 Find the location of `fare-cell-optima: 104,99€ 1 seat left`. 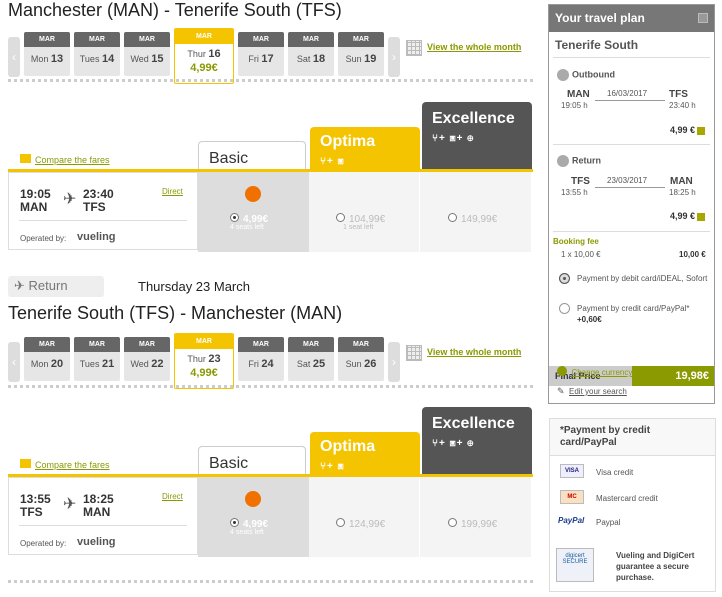

fare-cell-optima: 104,99€ 1 seat left is located at coordinates (364, 212).